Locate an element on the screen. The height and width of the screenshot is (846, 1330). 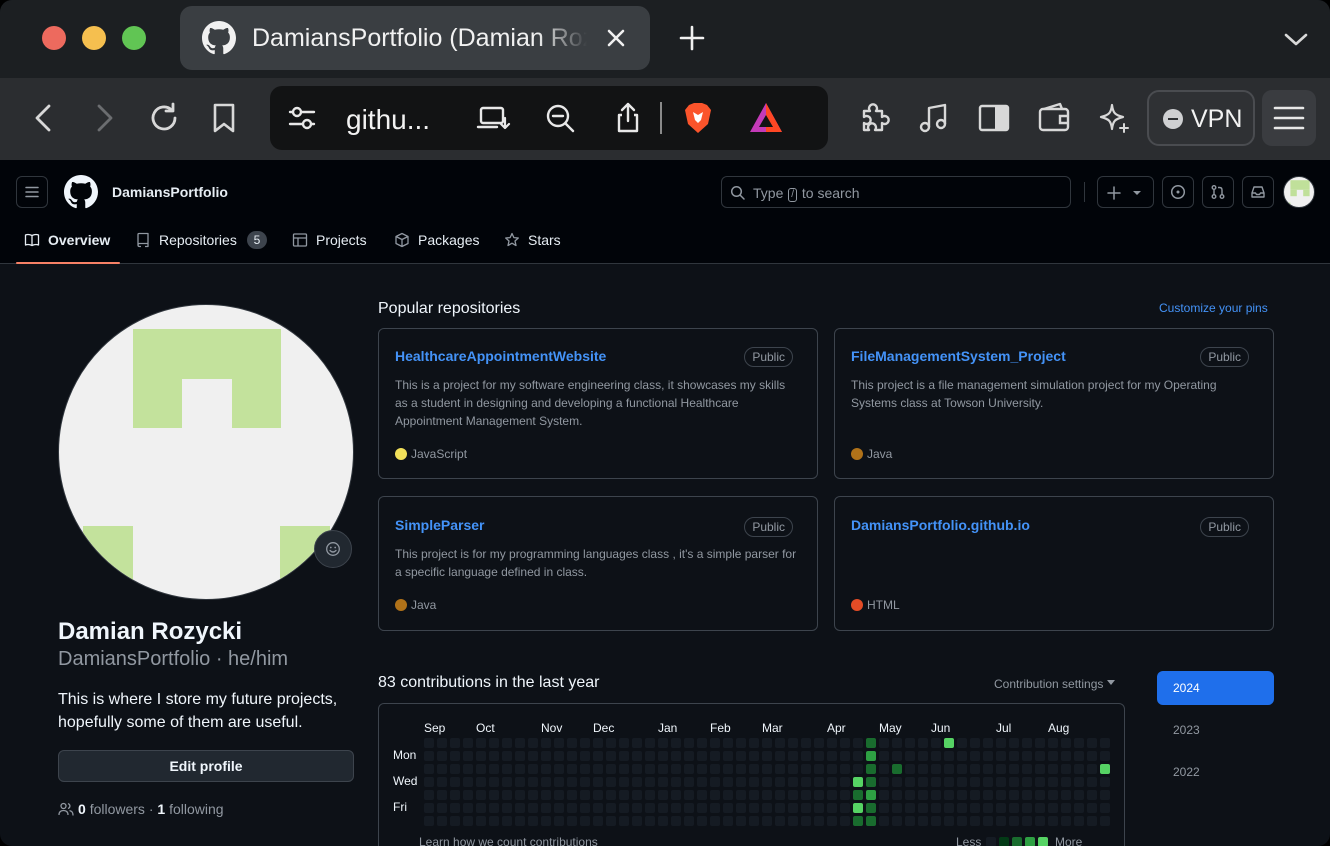
repo-name-link: HealthcareAppointmentWebsite is located at coordinates (500, 356).